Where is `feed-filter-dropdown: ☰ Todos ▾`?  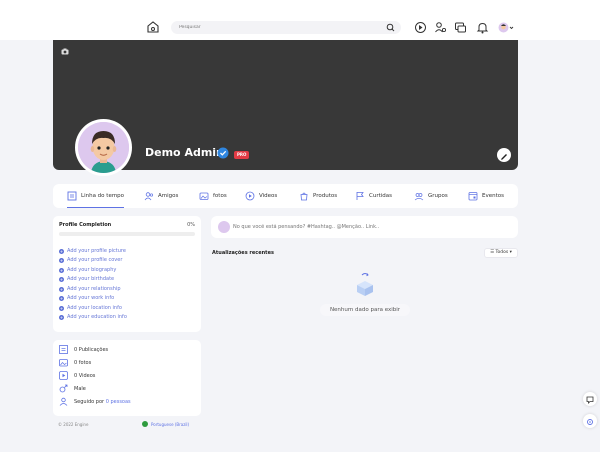
feed-filter-dropdown: ☰ Todos ▾ is located at coordinates (501, 253).